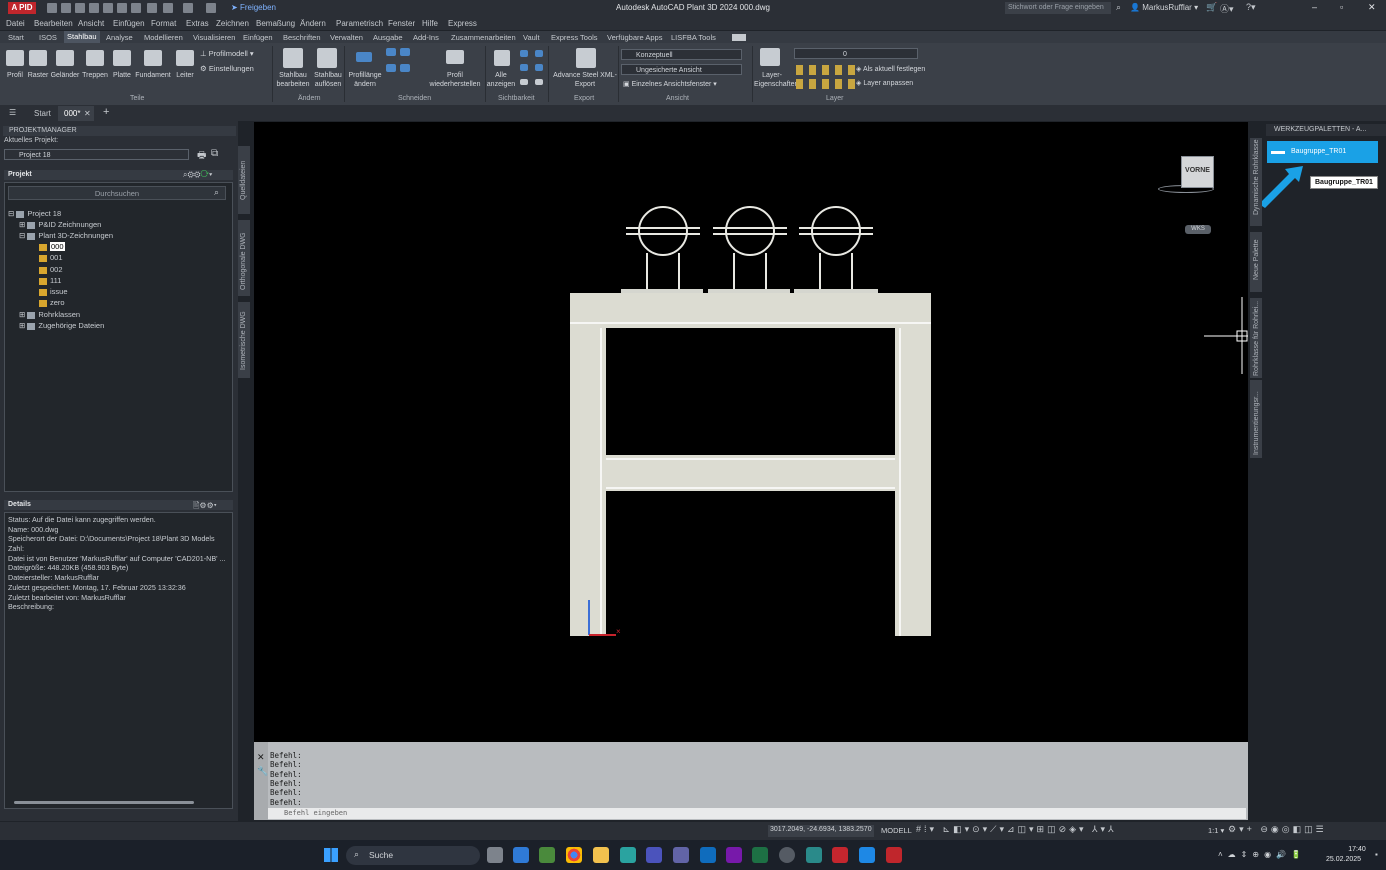 Image resolution: width=1386 pixels, height=870 pixels. I want to click on tab-beschriften: Beschriften, so click(302, 37).